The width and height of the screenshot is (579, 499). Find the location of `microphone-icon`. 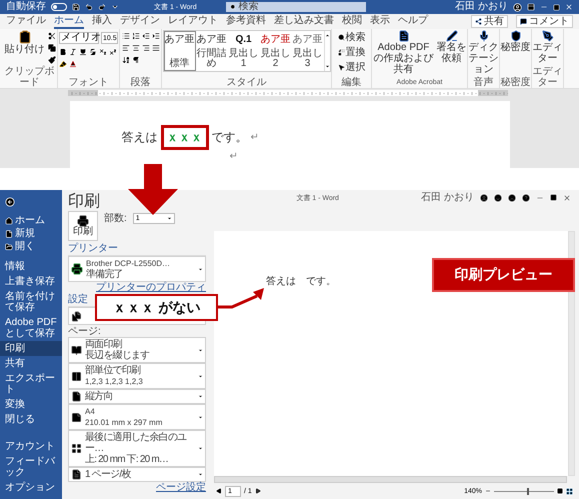

microphone-icon is located at coordinates (484, 36).